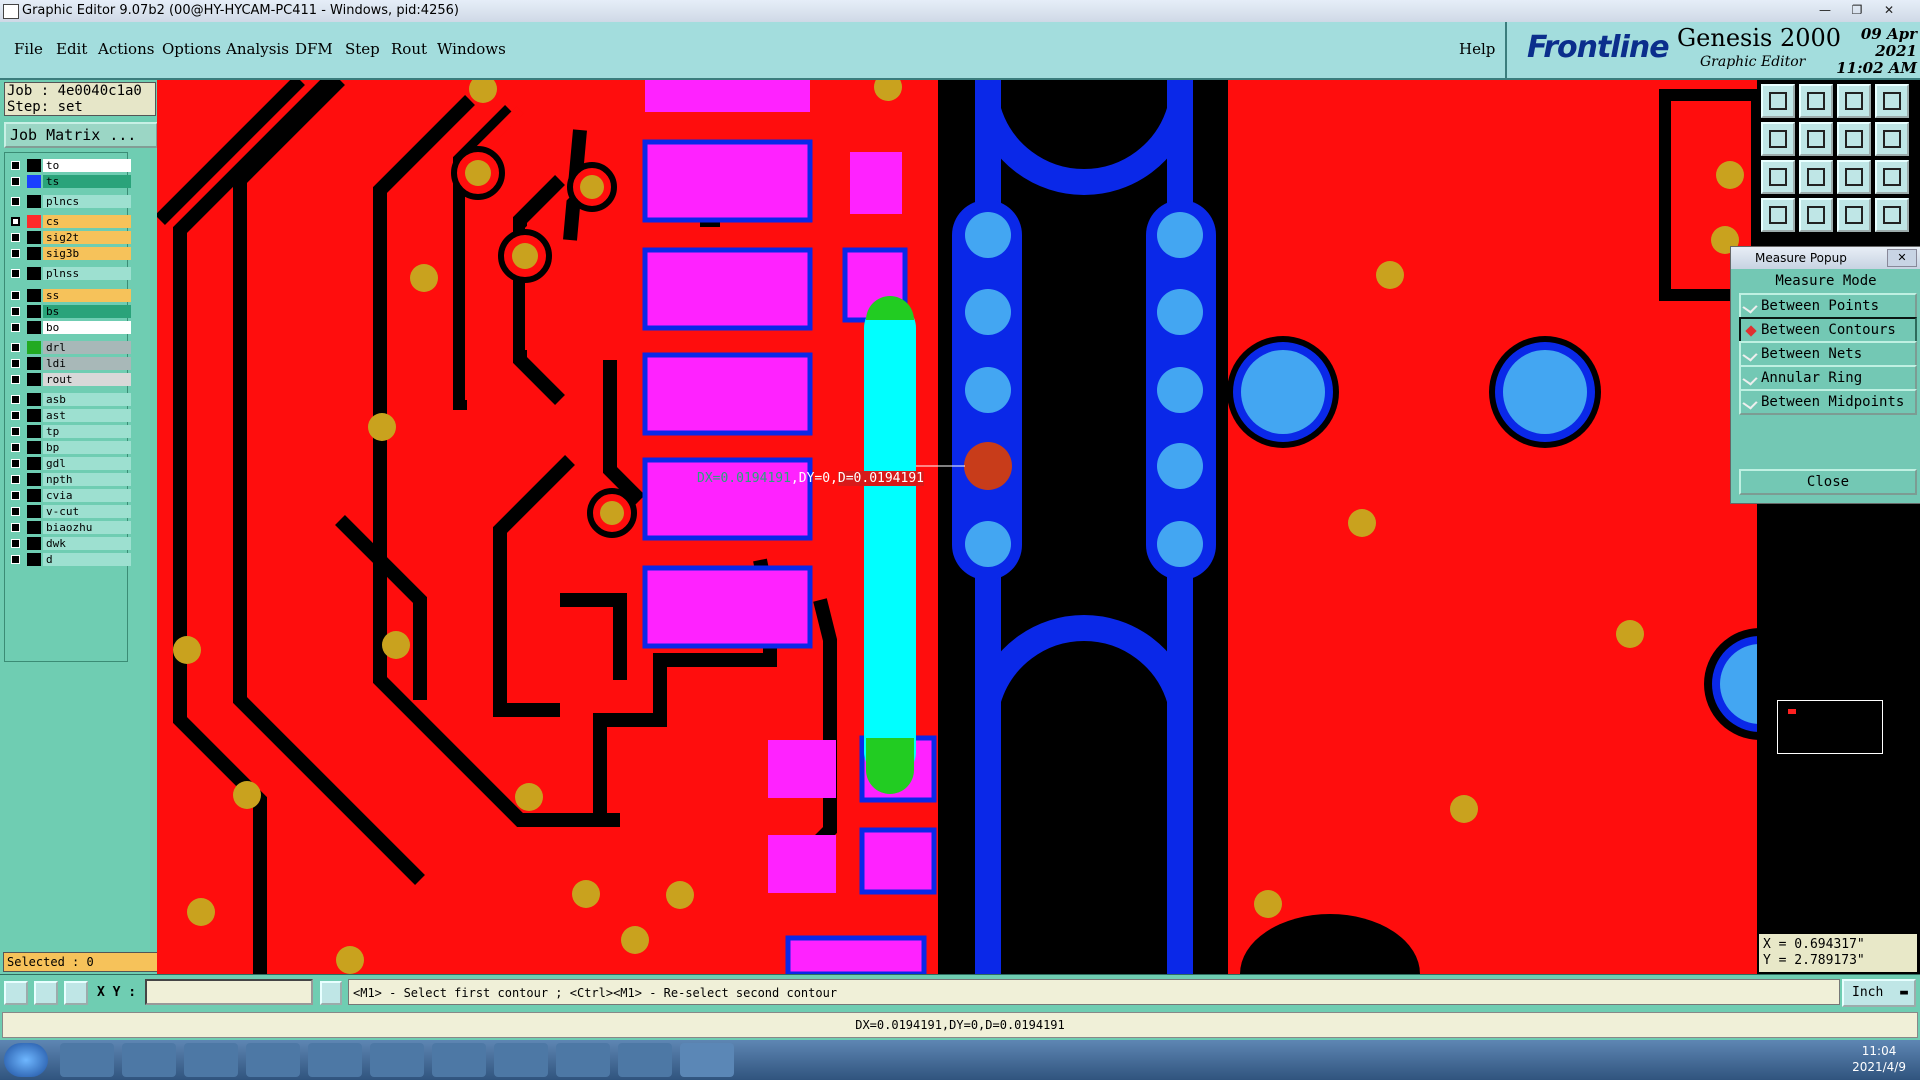 This screenshot has width=1920, height=1080. What do you see at coordinates (71, 49) in the screenshot?
I see `menu-edit: Edit` at bounding box center [71, 49].